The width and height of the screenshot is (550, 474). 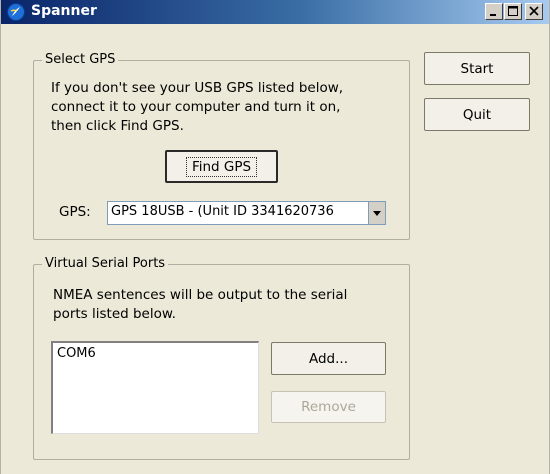 I want to click on gps-dropdown-button, so click(x=376, y=213).